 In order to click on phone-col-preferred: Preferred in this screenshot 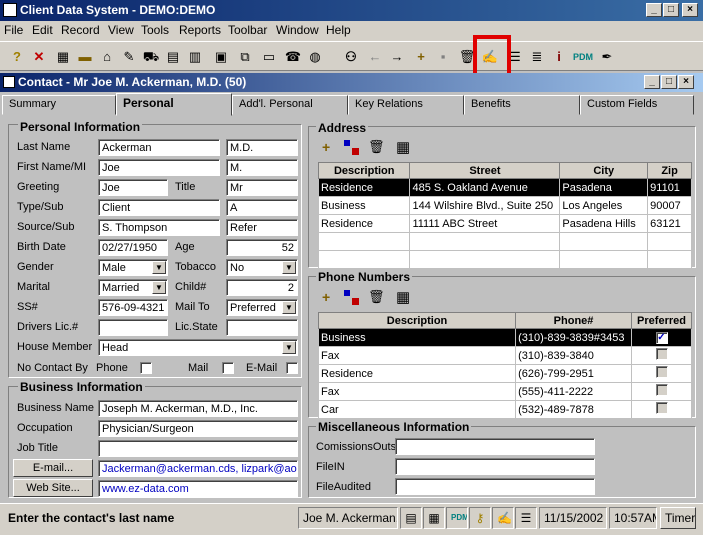, I will do `click(661, 320)`.